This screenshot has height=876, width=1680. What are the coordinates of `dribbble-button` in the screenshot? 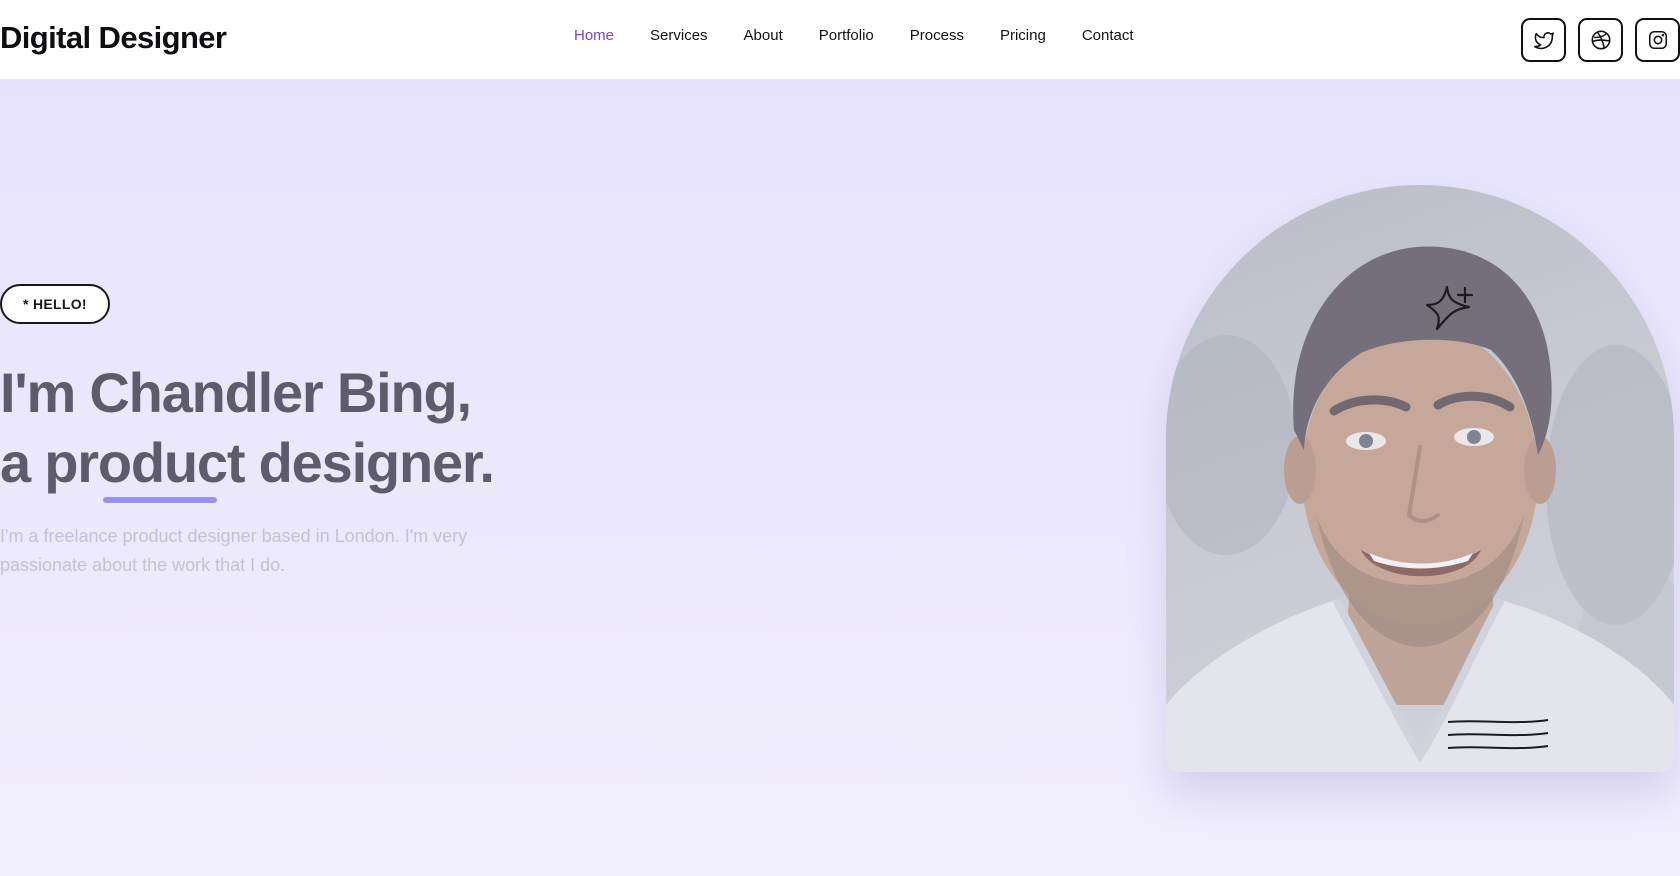 It's located at (1600, 40).